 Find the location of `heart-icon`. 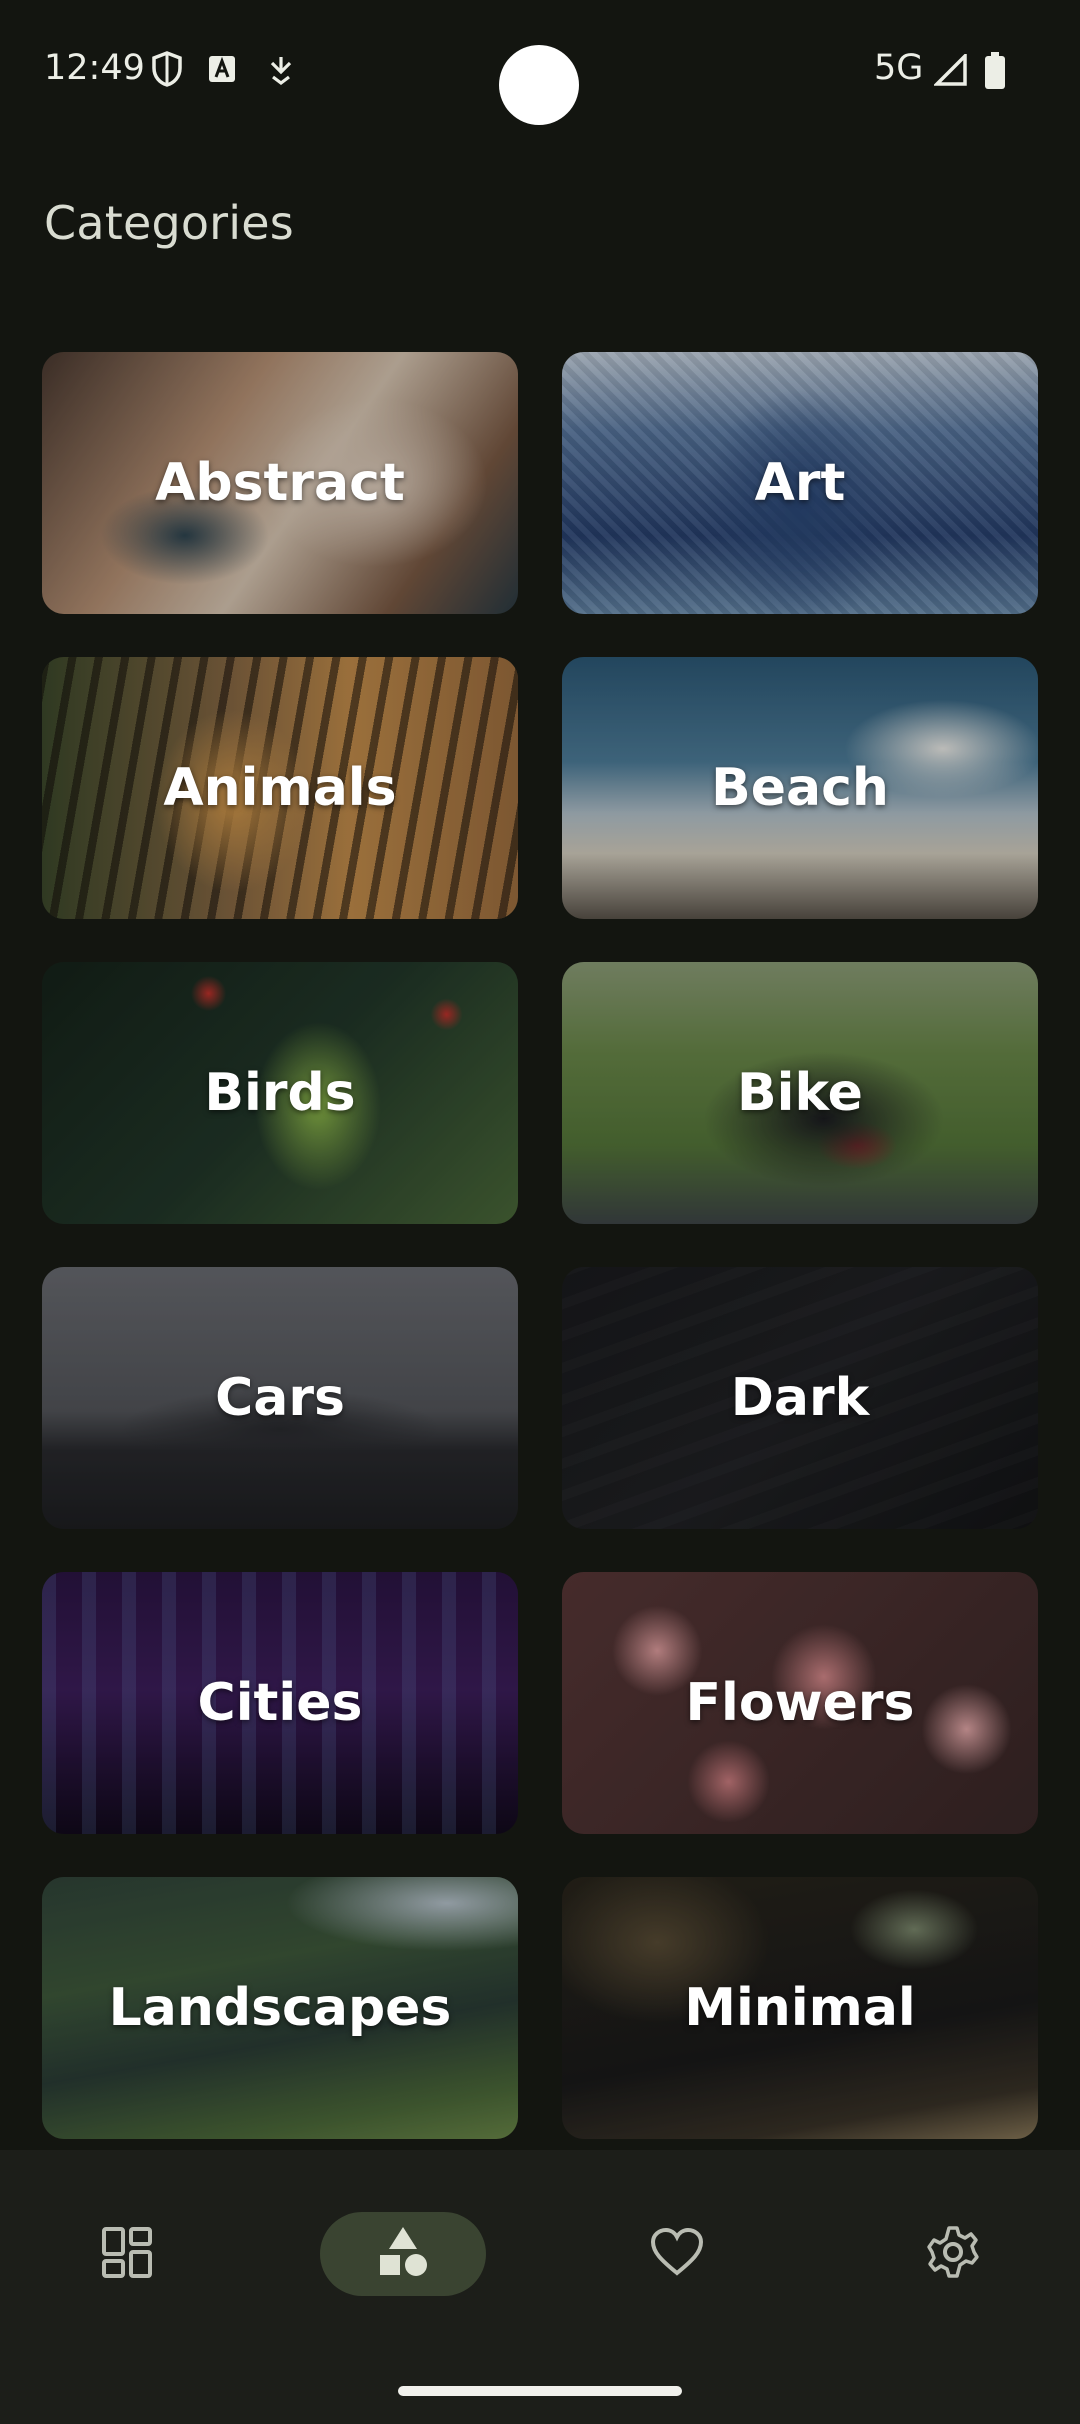

heart-icon is located at coordinates (677, 2254).